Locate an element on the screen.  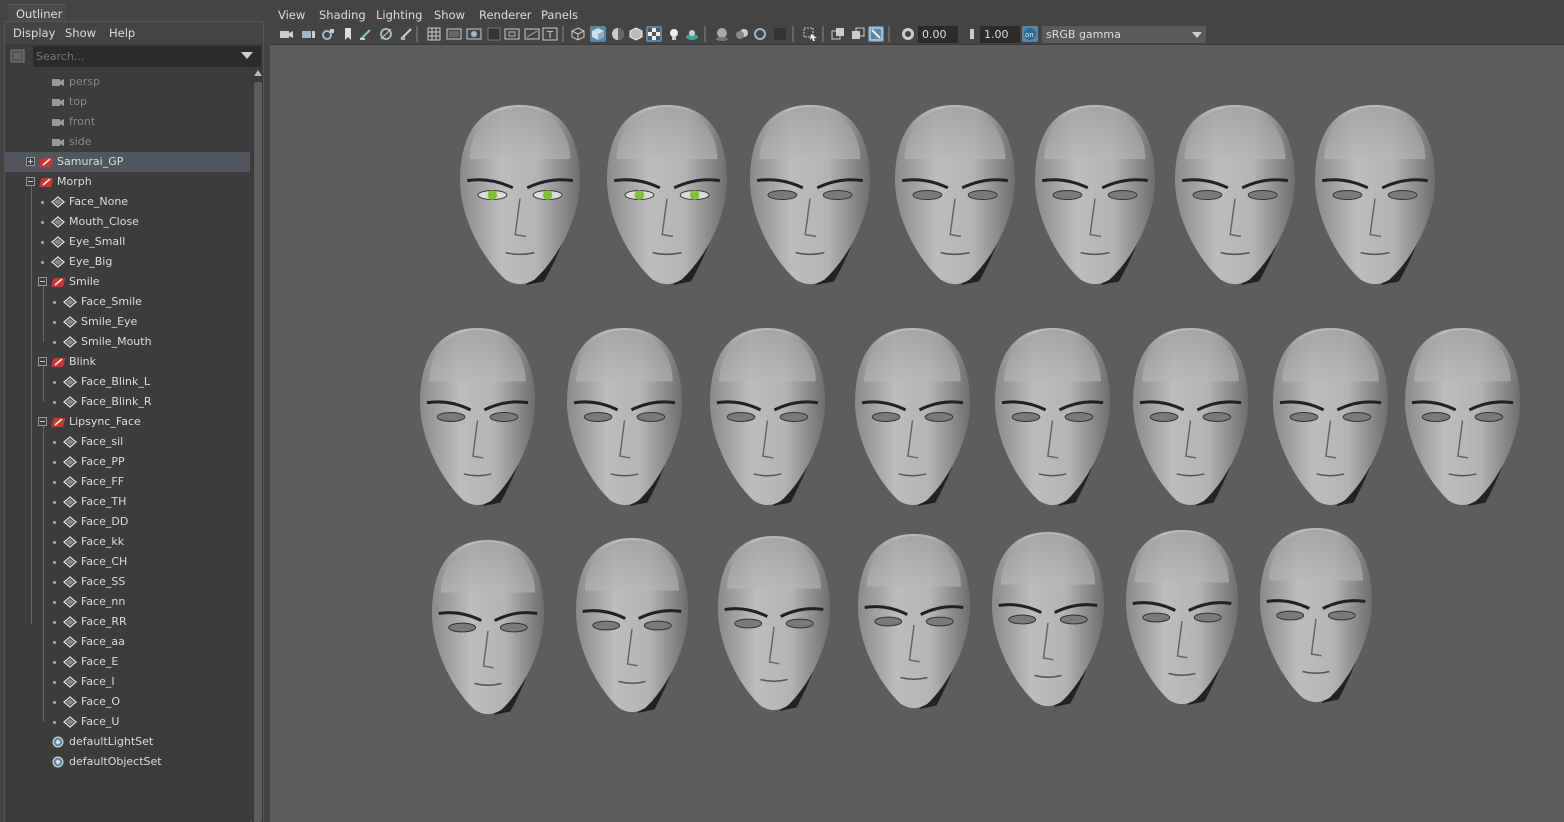
film-gate-icon is located at coordinates (454, 34).